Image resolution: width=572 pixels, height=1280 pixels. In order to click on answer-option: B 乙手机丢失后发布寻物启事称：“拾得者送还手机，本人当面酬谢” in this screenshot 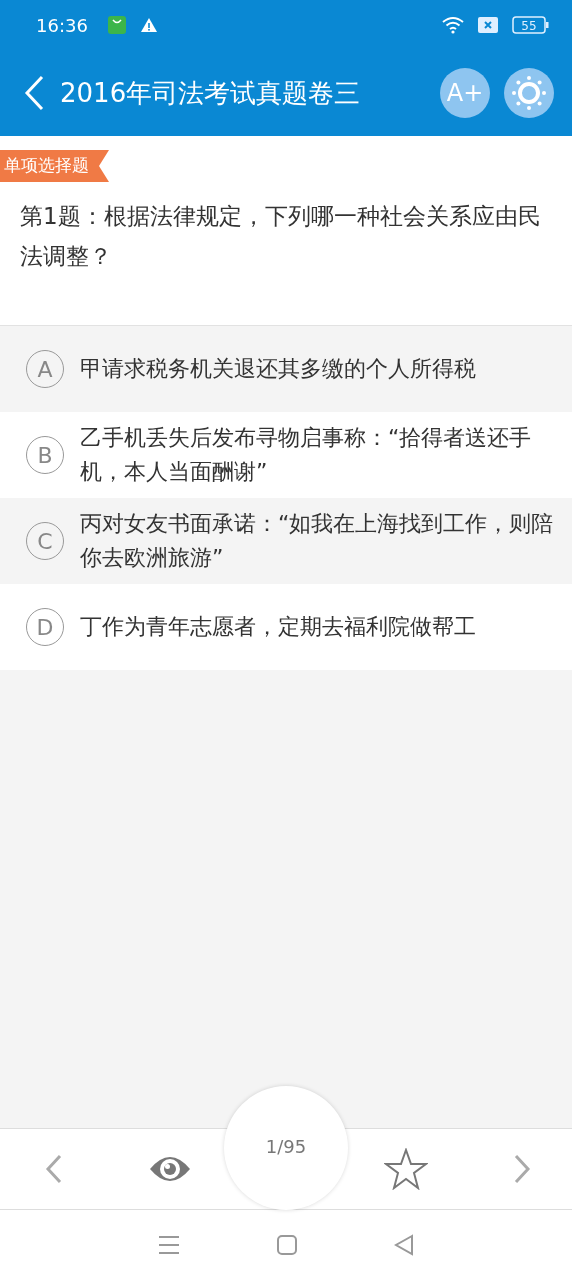, I will do `click(286, 455)`.